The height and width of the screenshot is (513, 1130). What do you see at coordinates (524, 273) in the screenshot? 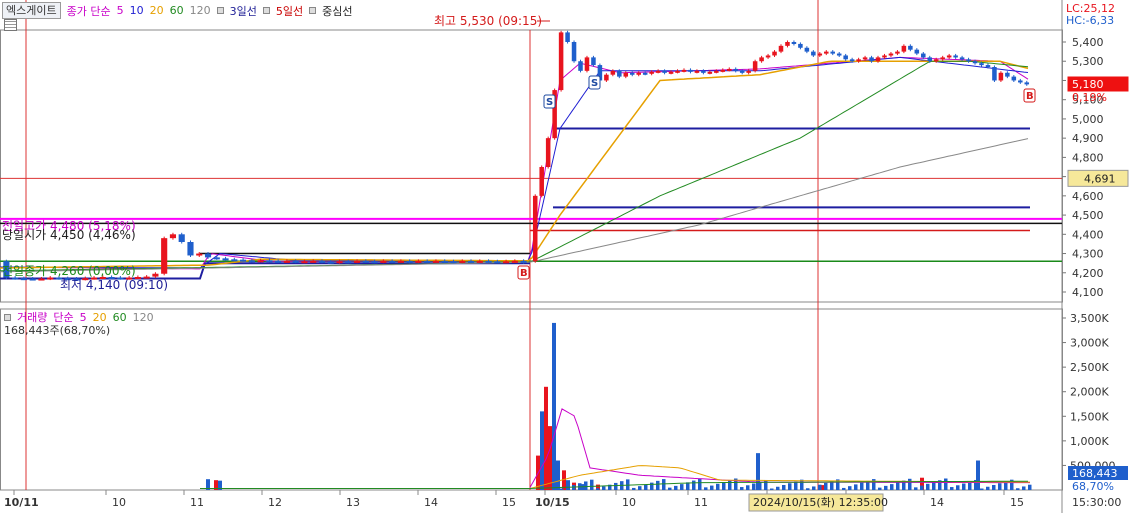
I see `signal-label-2: B` at bounding box center [524, 273].